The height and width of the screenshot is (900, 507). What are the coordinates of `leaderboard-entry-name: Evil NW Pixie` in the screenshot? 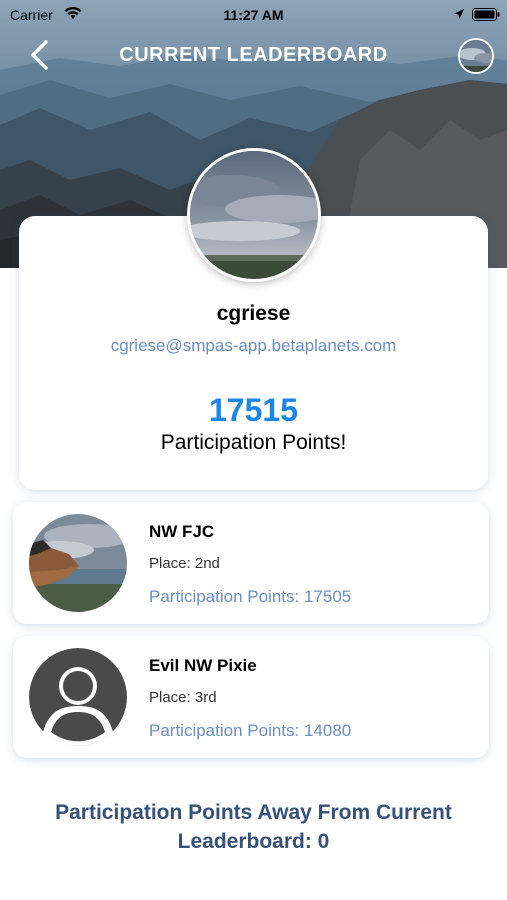 It's located at (203, 665).